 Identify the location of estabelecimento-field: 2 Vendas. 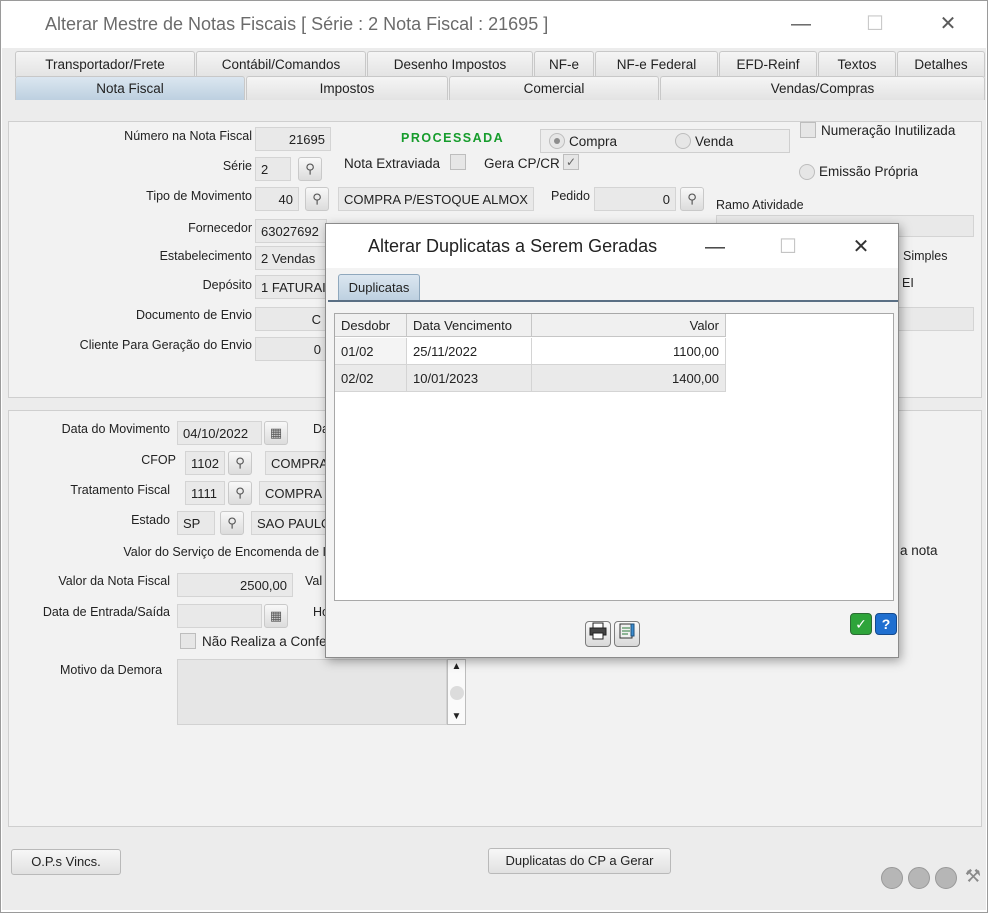
(291, 258).